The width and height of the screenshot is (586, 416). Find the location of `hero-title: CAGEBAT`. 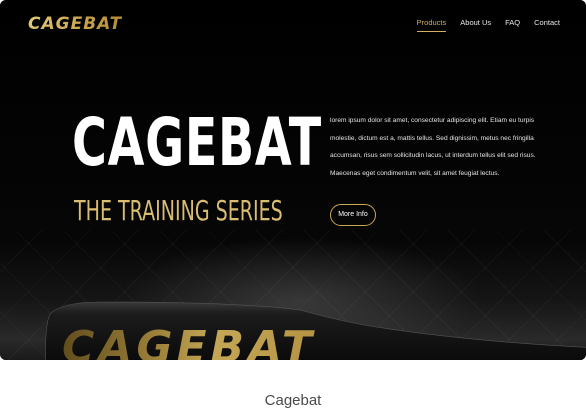

hero-title: CAGEBAT is located at coordinates (197, 142).